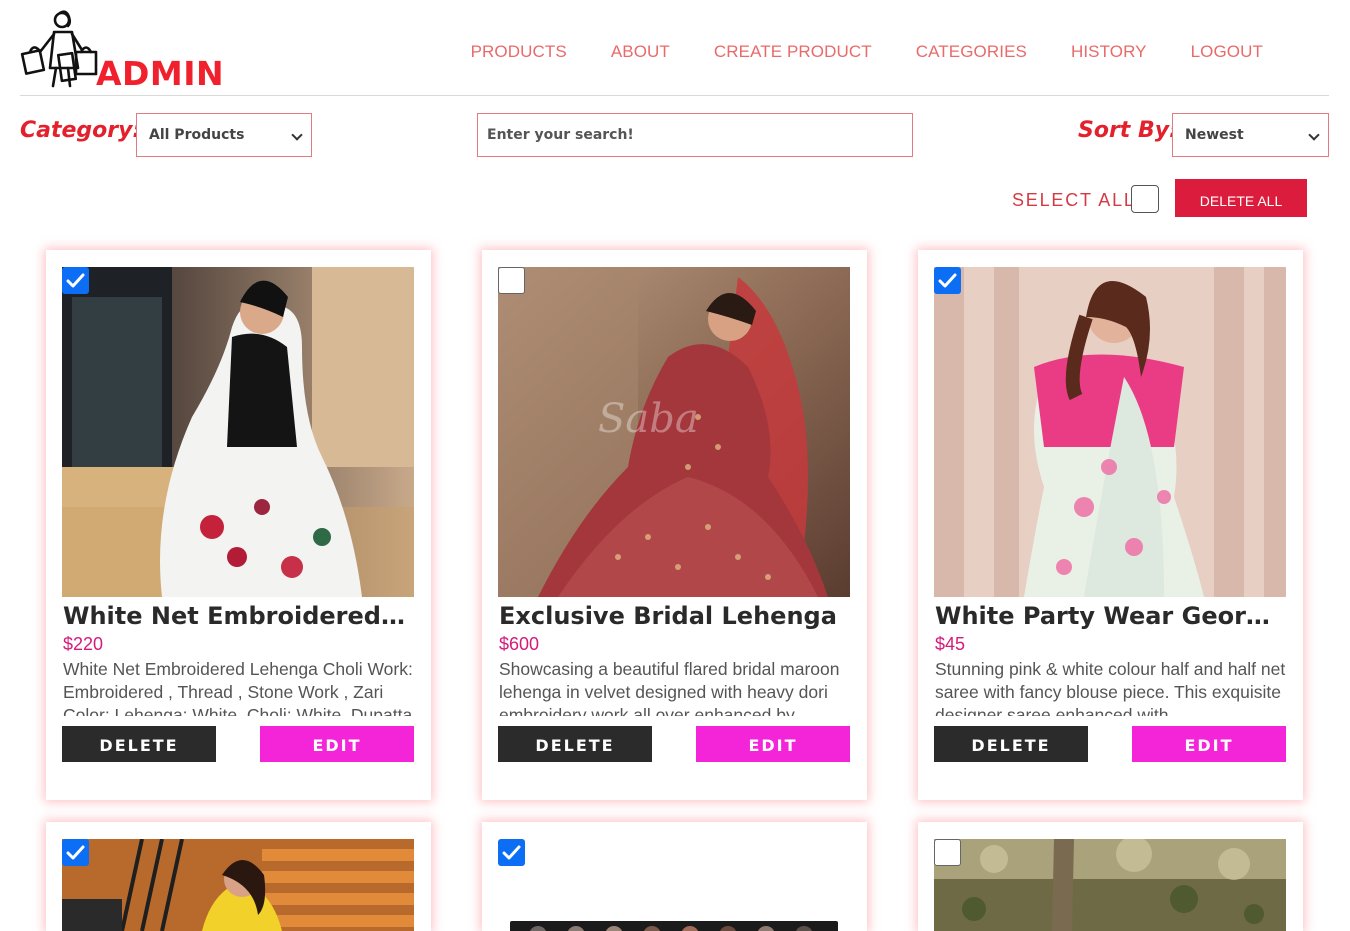 The height and width of the screenshot is (931, 1350). What do you see at coordinates (59, 49) in the screenshot?
I see `shopping-woman-icon` at bounding box center [59, 49].